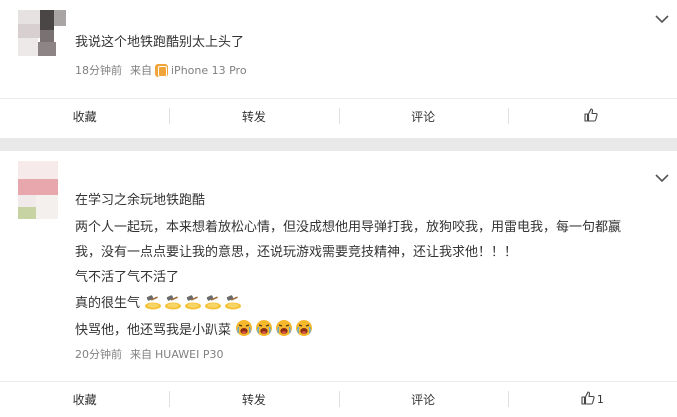  What do you see at coordinates (108, 303) in the screenshot?
I see `comment-line: 真的很生气` at bounding box center [108, 303].